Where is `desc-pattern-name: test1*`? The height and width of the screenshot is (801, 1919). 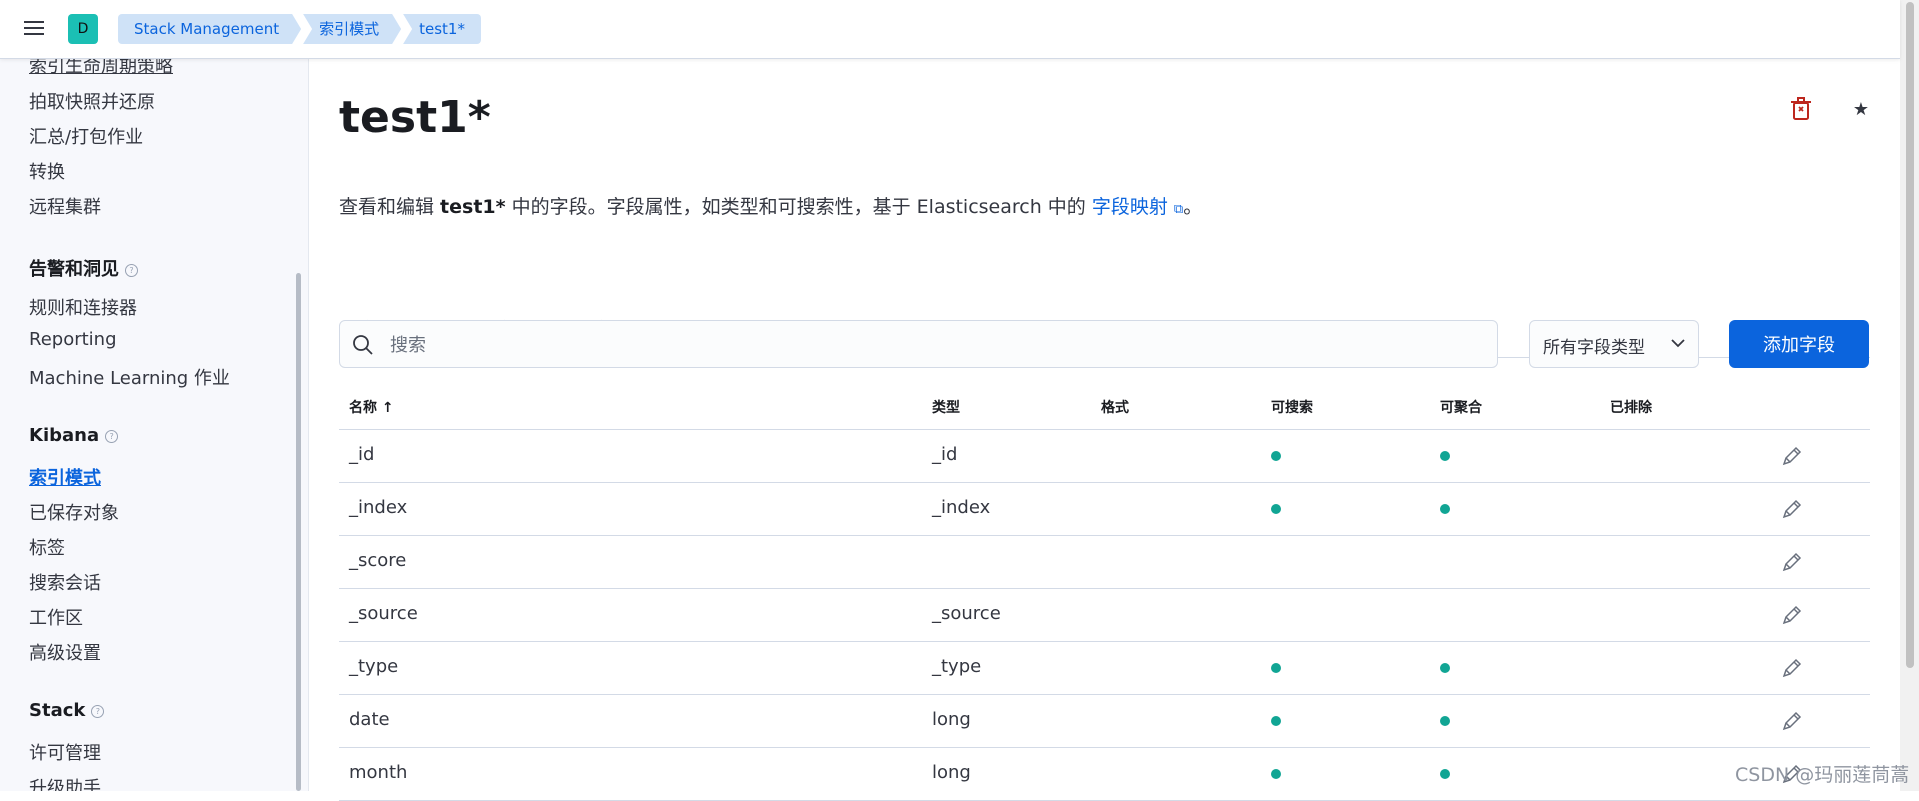 desc-pattern-name: test1* is located at coordinates (473, 207).